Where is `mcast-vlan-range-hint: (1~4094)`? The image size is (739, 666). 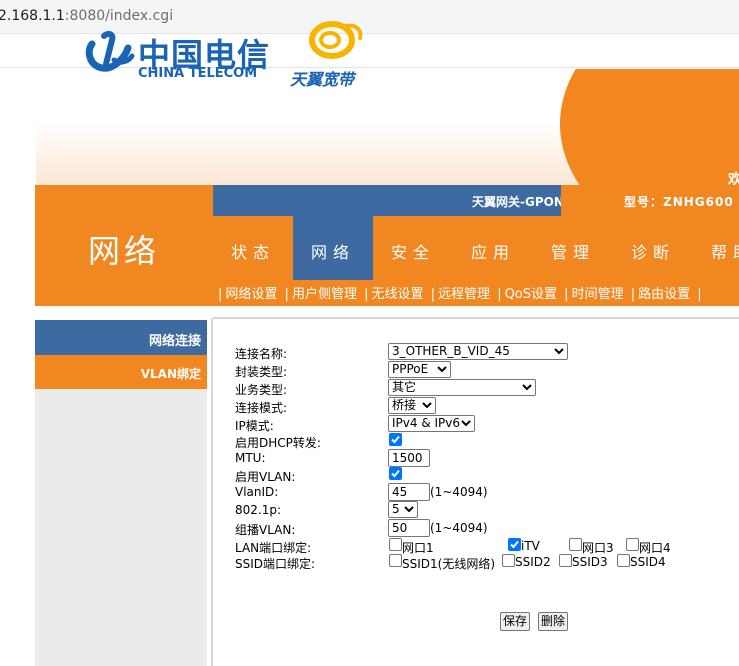 mcast-vlan-range-hint: (1~4094) is located at coordinates (459, 528).